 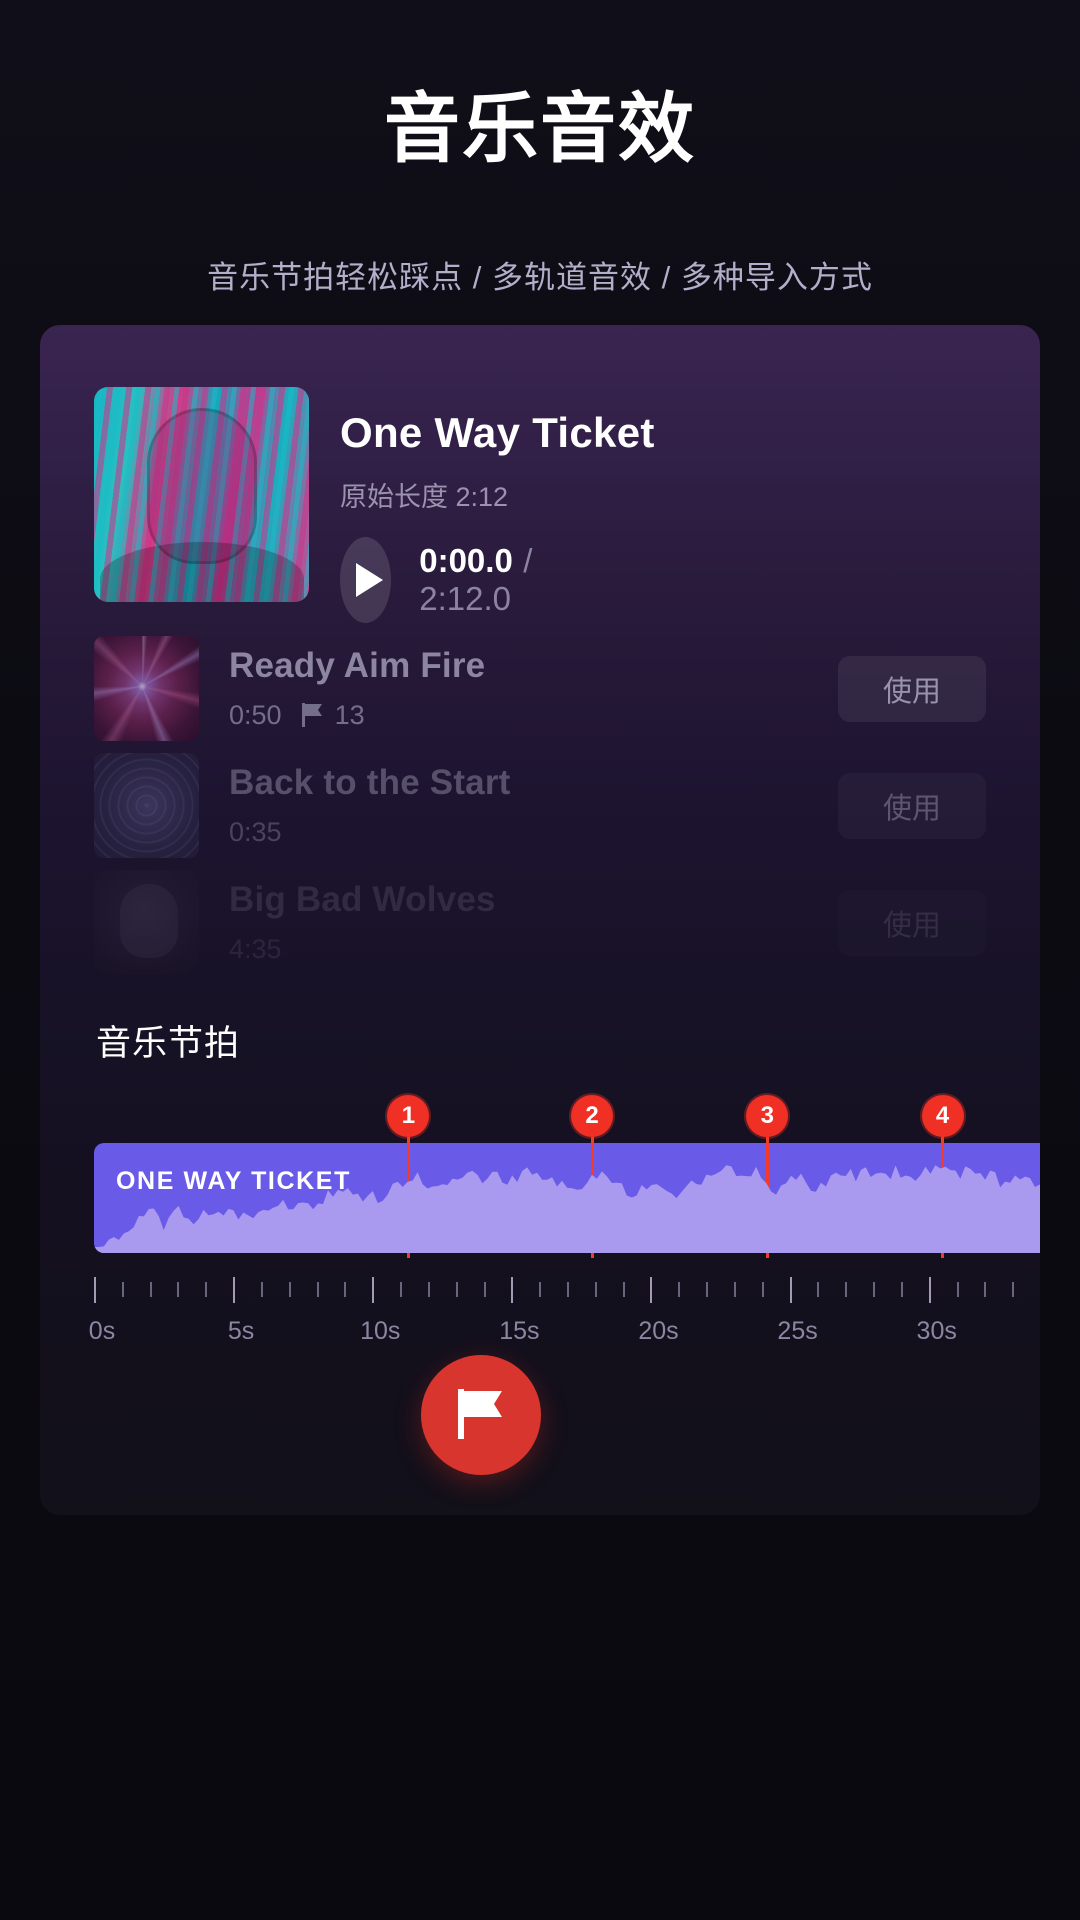 What do you see at coordinates (533, 715) in the screenshot?
I see `track-meta: 0:50 13` at bounding box center [533, 715].